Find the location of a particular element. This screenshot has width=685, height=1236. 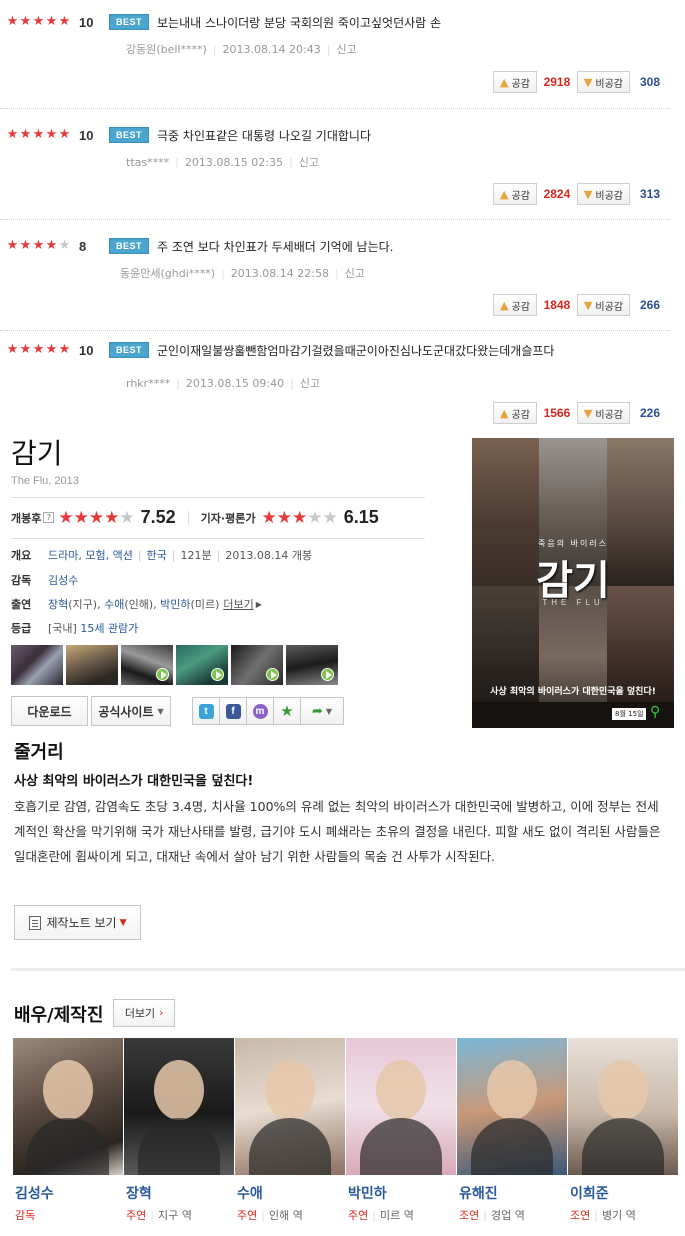

crew-card: 이희준 조연 | 병기 역 is located at coordinates (623, 1130).